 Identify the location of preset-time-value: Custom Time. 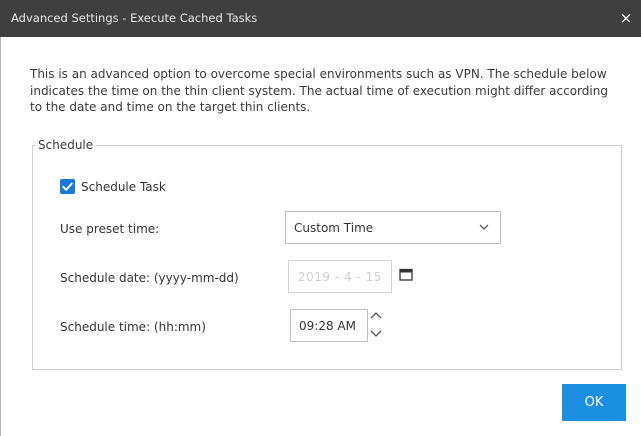
(334, 228).